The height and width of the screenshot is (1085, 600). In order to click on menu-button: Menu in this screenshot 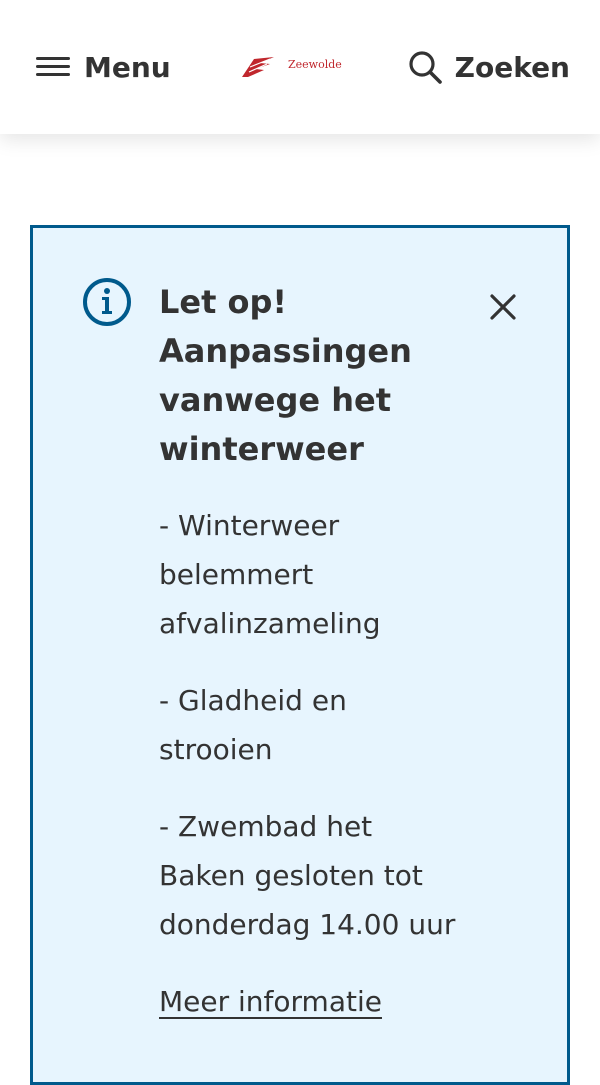, I will do `click(103, 67)`.